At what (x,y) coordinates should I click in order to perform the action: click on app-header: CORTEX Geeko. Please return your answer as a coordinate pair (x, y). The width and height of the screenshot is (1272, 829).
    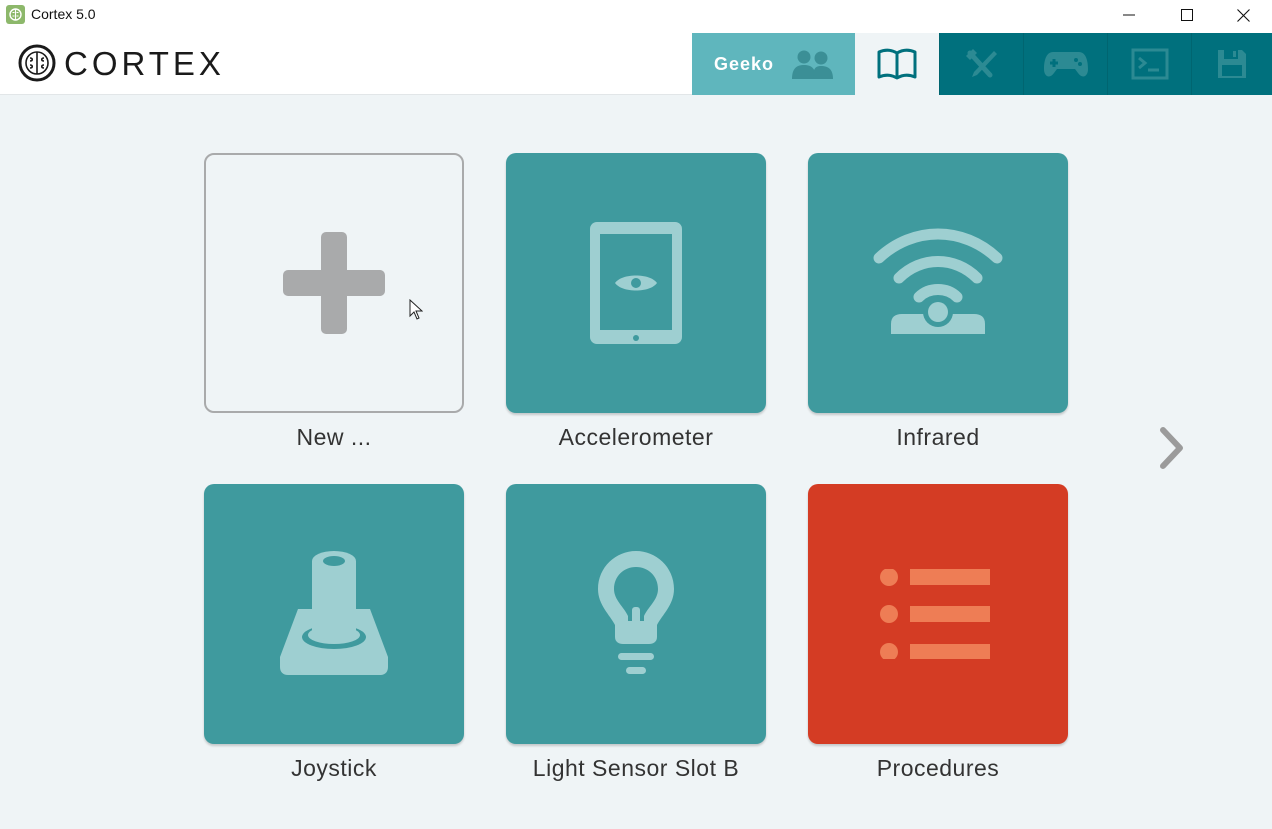
    Looking at the image, I should click on (636, 62).